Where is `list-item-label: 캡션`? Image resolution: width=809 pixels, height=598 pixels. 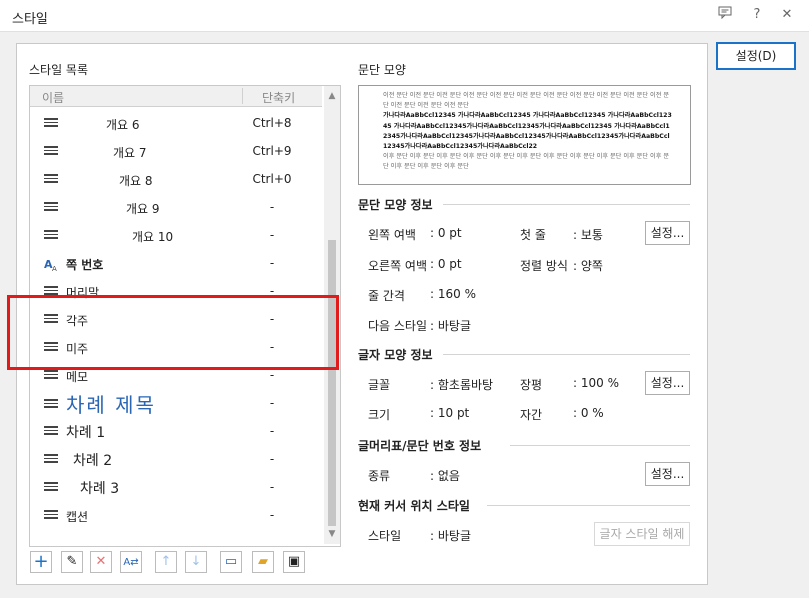
list-item-label: 캡션 is located at coordinates (77, 517).